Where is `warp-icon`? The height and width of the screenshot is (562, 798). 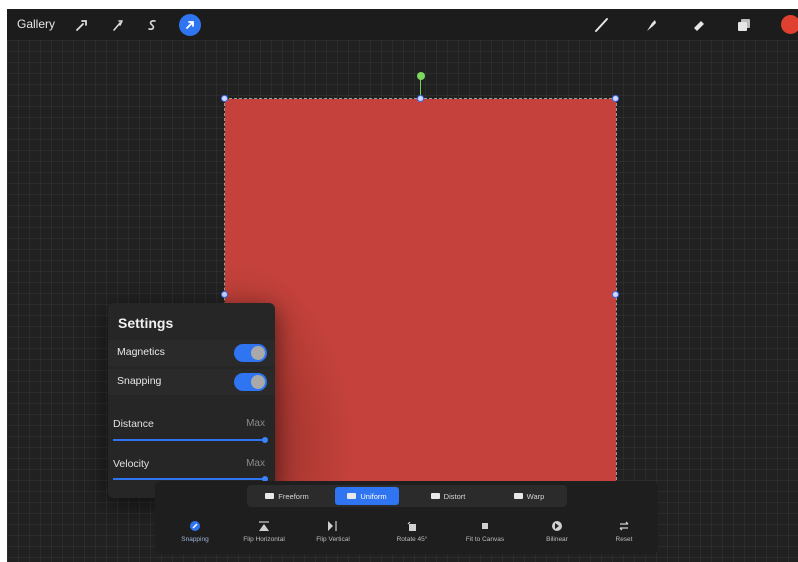
warp-icon is located at coordinates (518, 496).